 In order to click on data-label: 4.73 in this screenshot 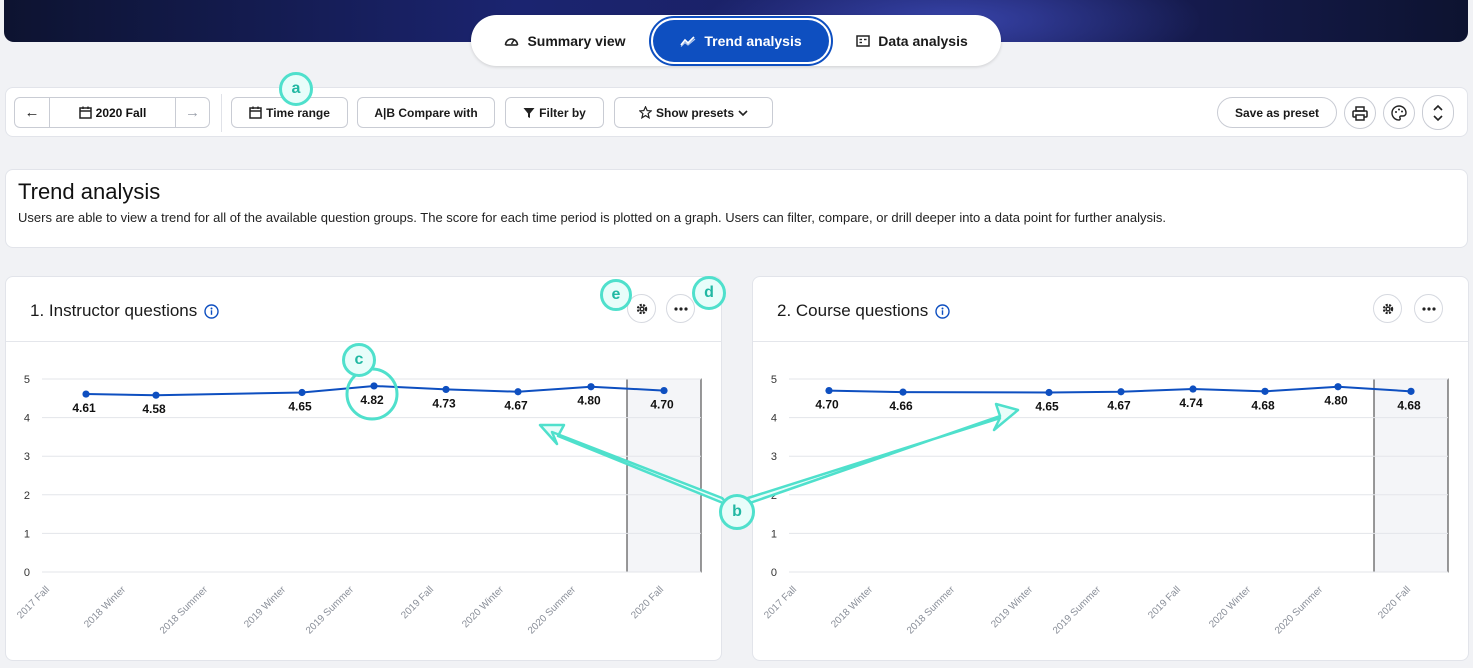, I will do `click(444, 403)`.